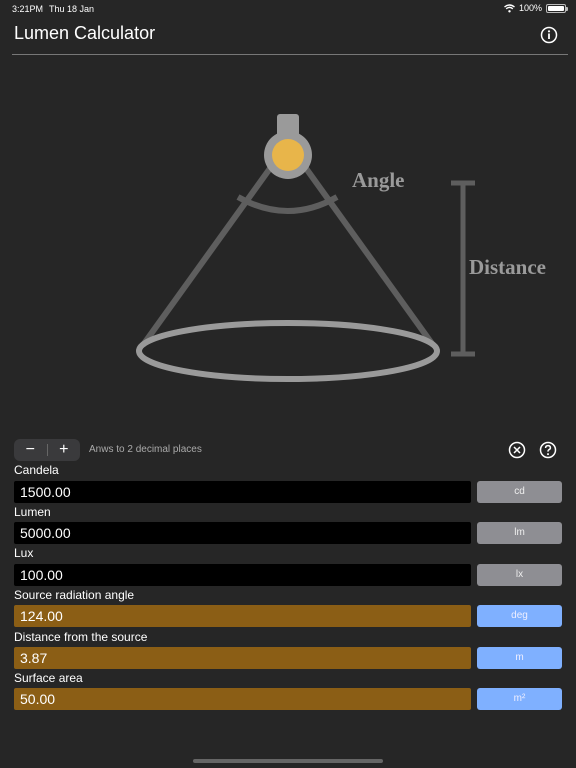  What do you see at coordinates (519, 699) in the screenshot?
I see `surface-area-unit-button: m²` at bounding box center [519, 699].